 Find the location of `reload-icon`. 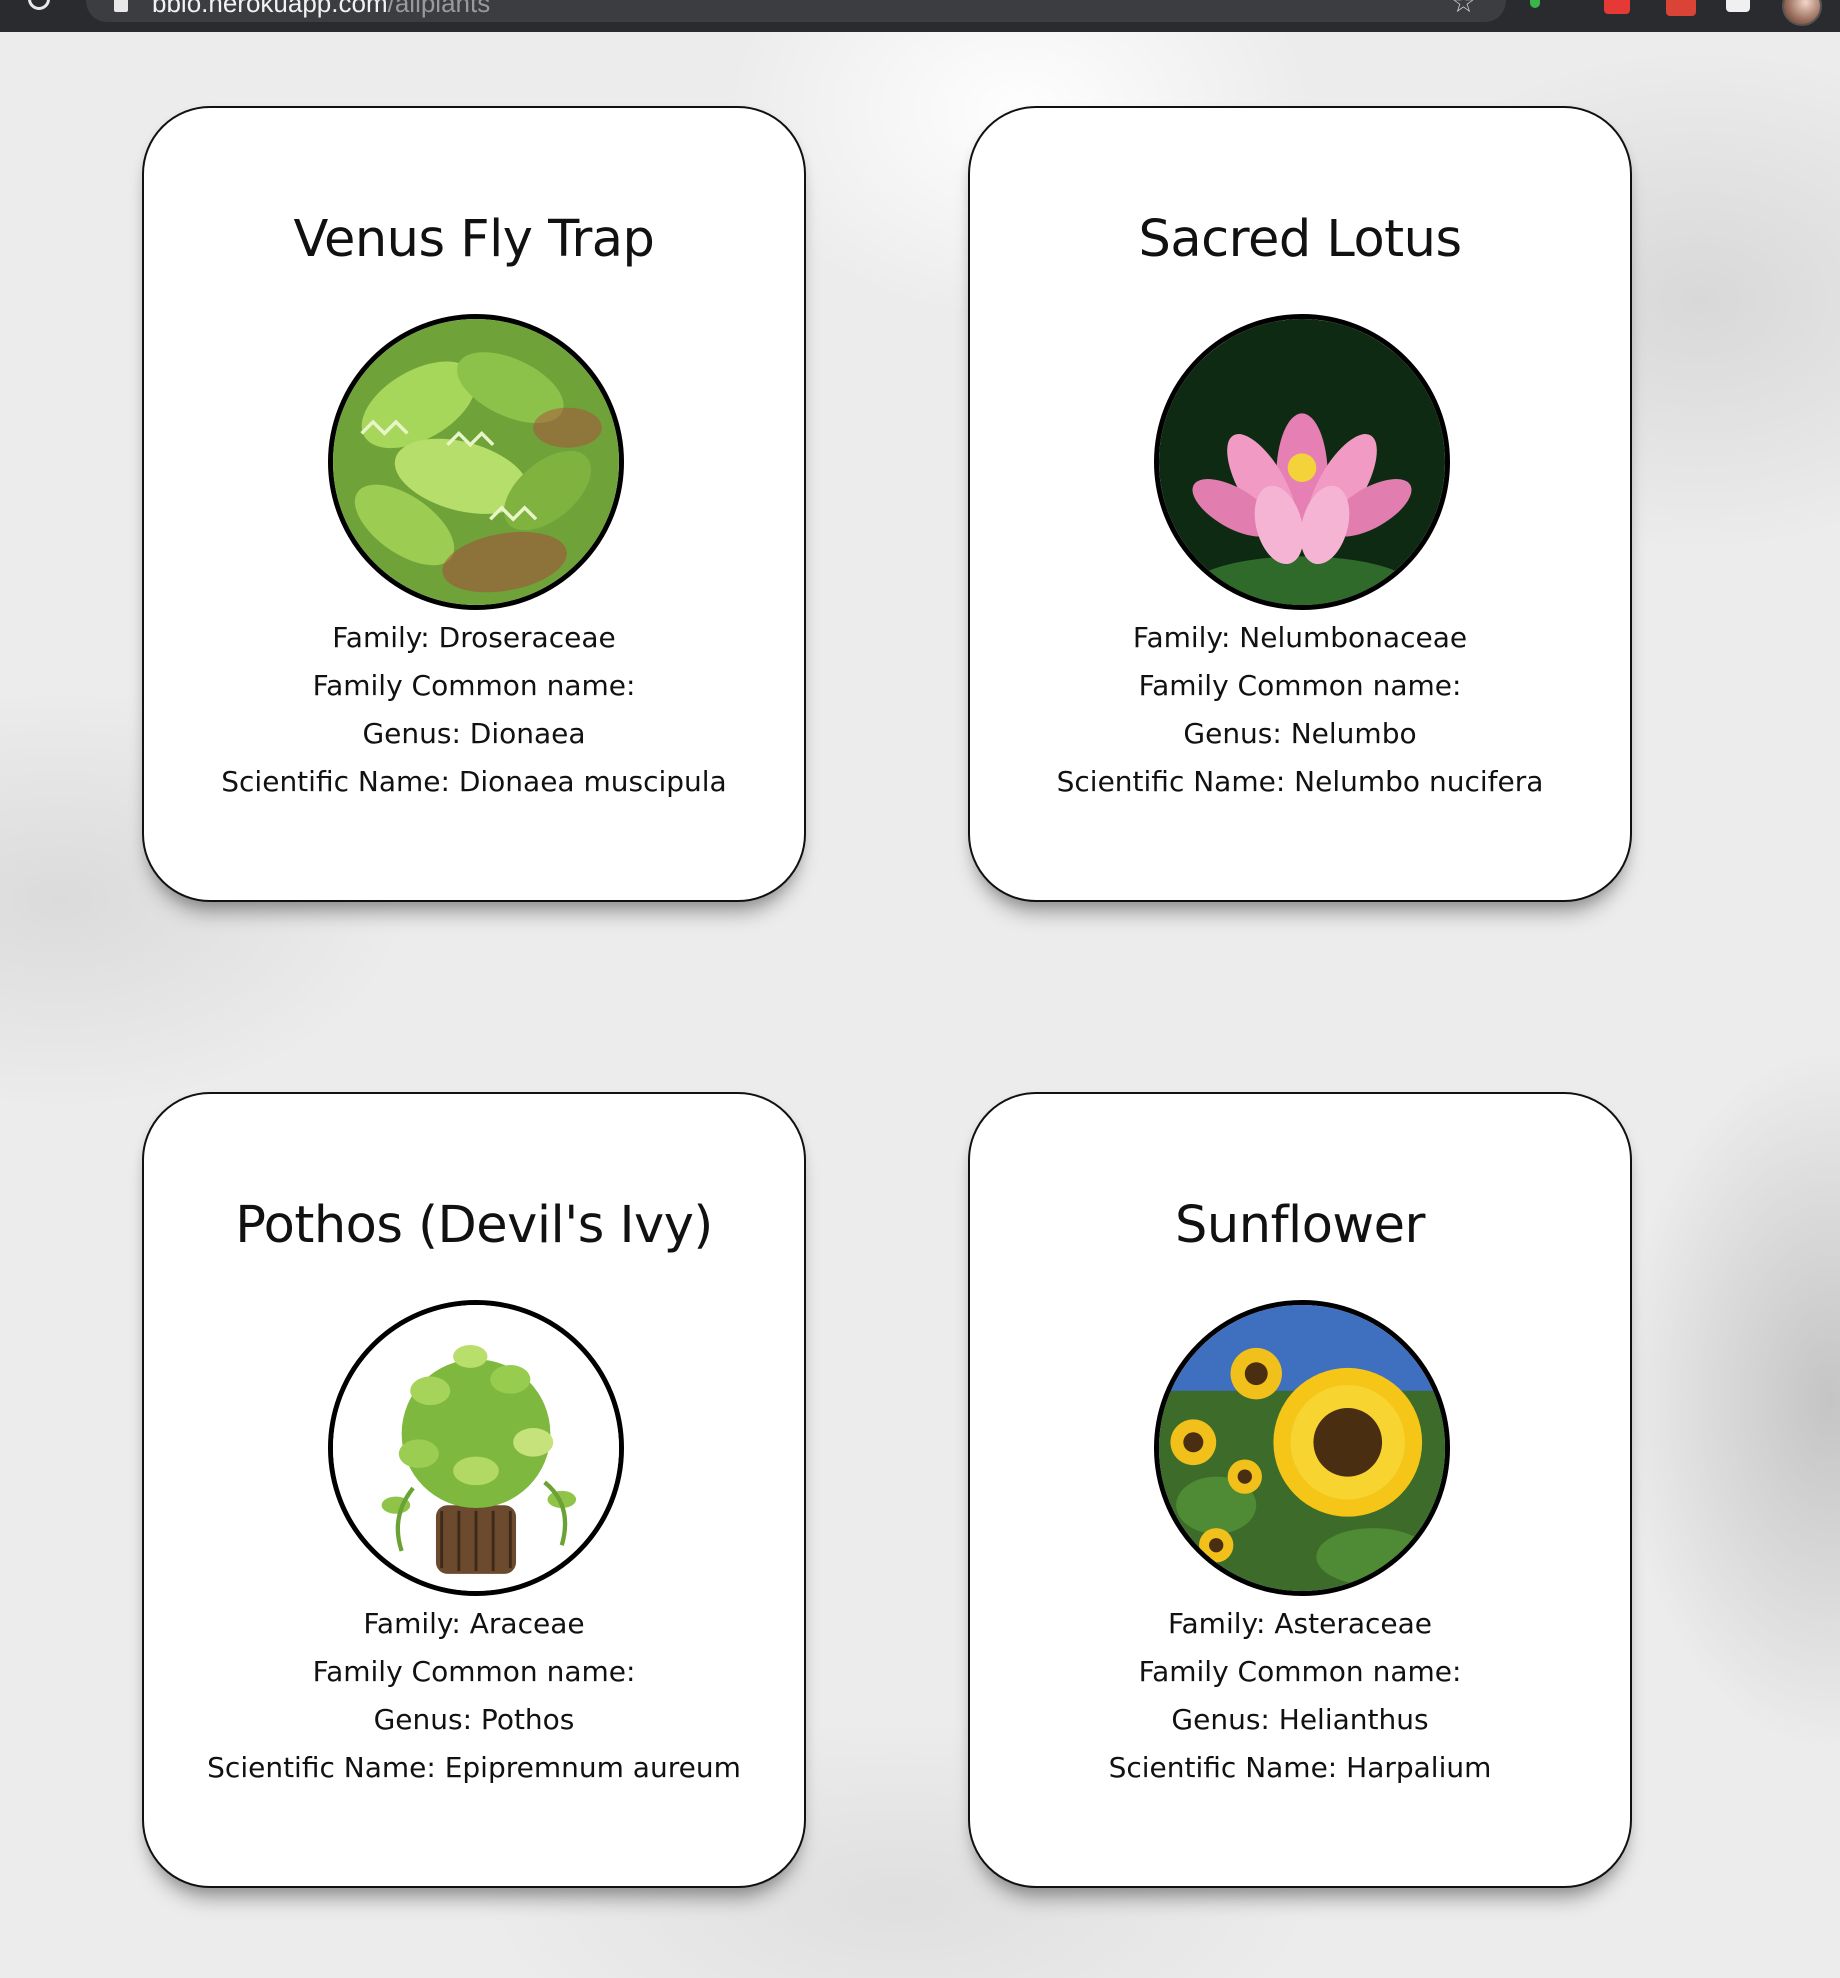

reload-icon is located at coordinates (39, 5).